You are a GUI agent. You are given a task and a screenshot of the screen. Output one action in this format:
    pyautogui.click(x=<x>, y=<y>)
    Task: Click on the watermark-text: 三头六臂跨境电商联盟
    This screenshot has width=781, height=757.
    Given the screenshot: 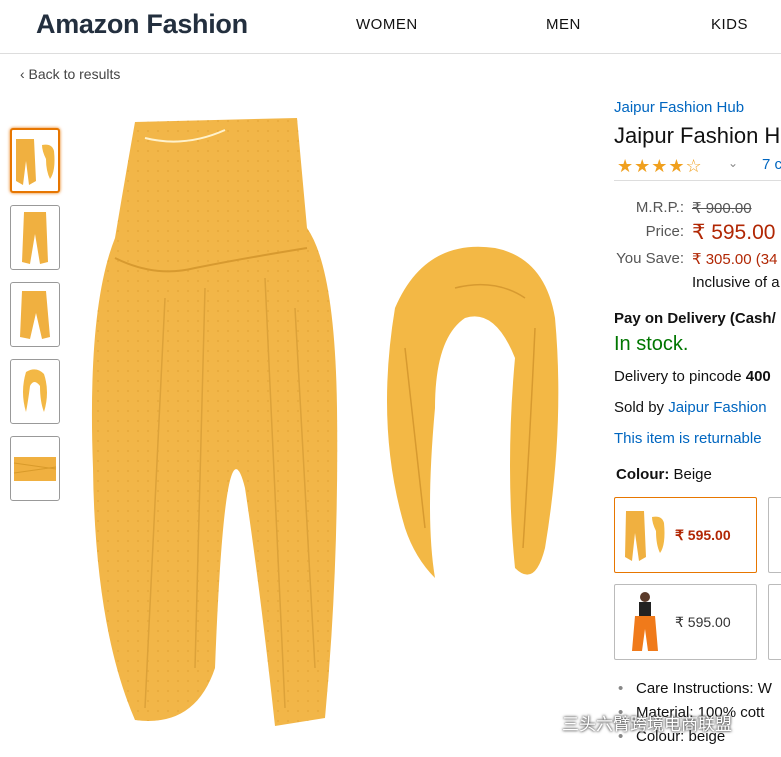 What is the action you would take?
    pyautogui.click(x=647, y=724)
    